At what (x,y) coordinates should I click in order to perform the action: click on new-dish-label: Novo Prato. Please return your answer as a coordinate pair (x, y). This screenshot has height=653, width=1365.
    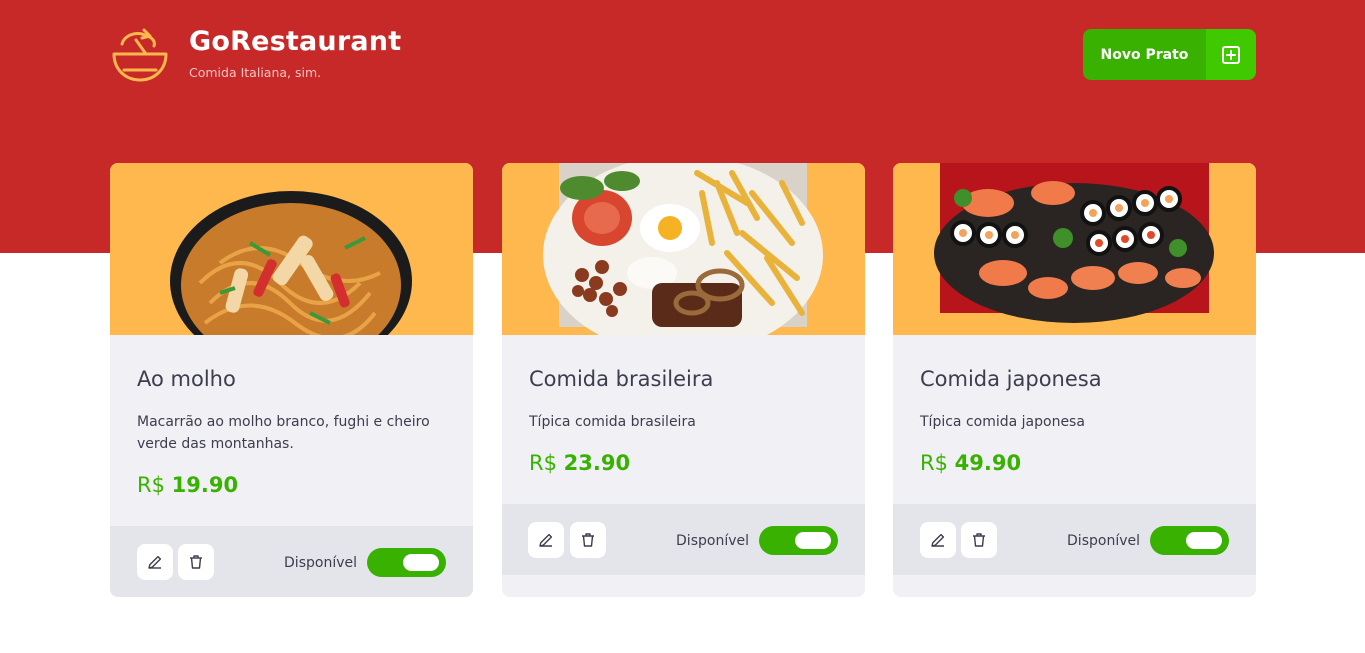
    Looking at the image, I should click on (1144, 54).